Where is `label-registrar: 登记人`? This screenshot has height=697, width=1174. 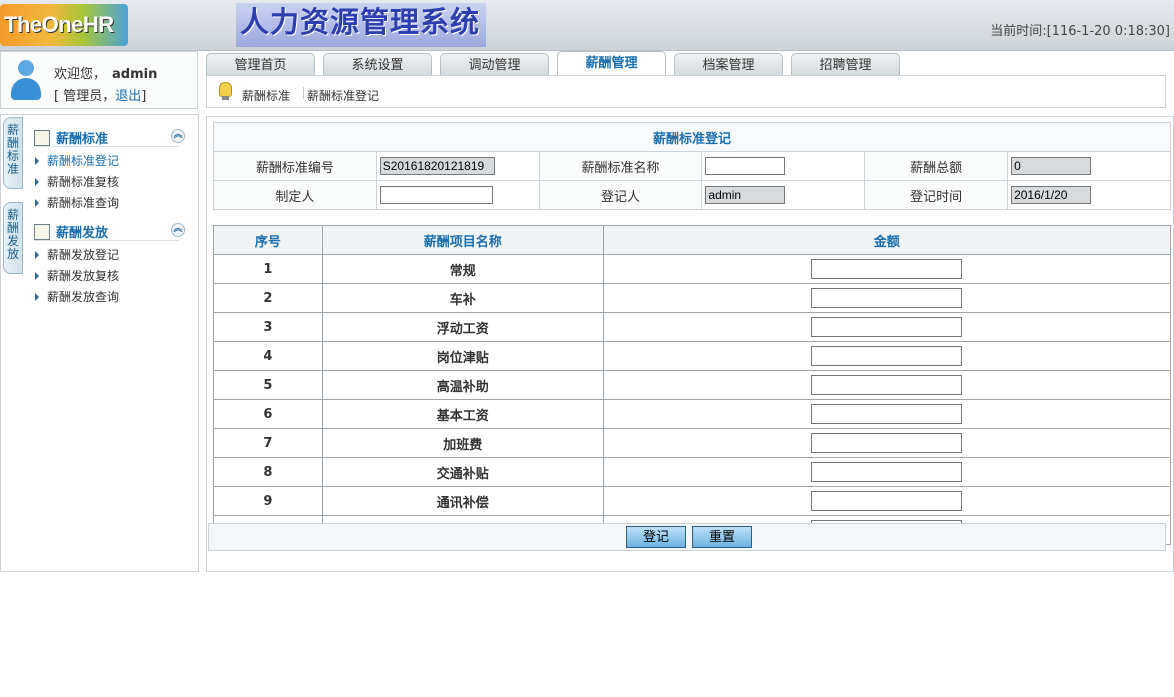 label-registrar: 登记人 is located at coordinates (620, 195).